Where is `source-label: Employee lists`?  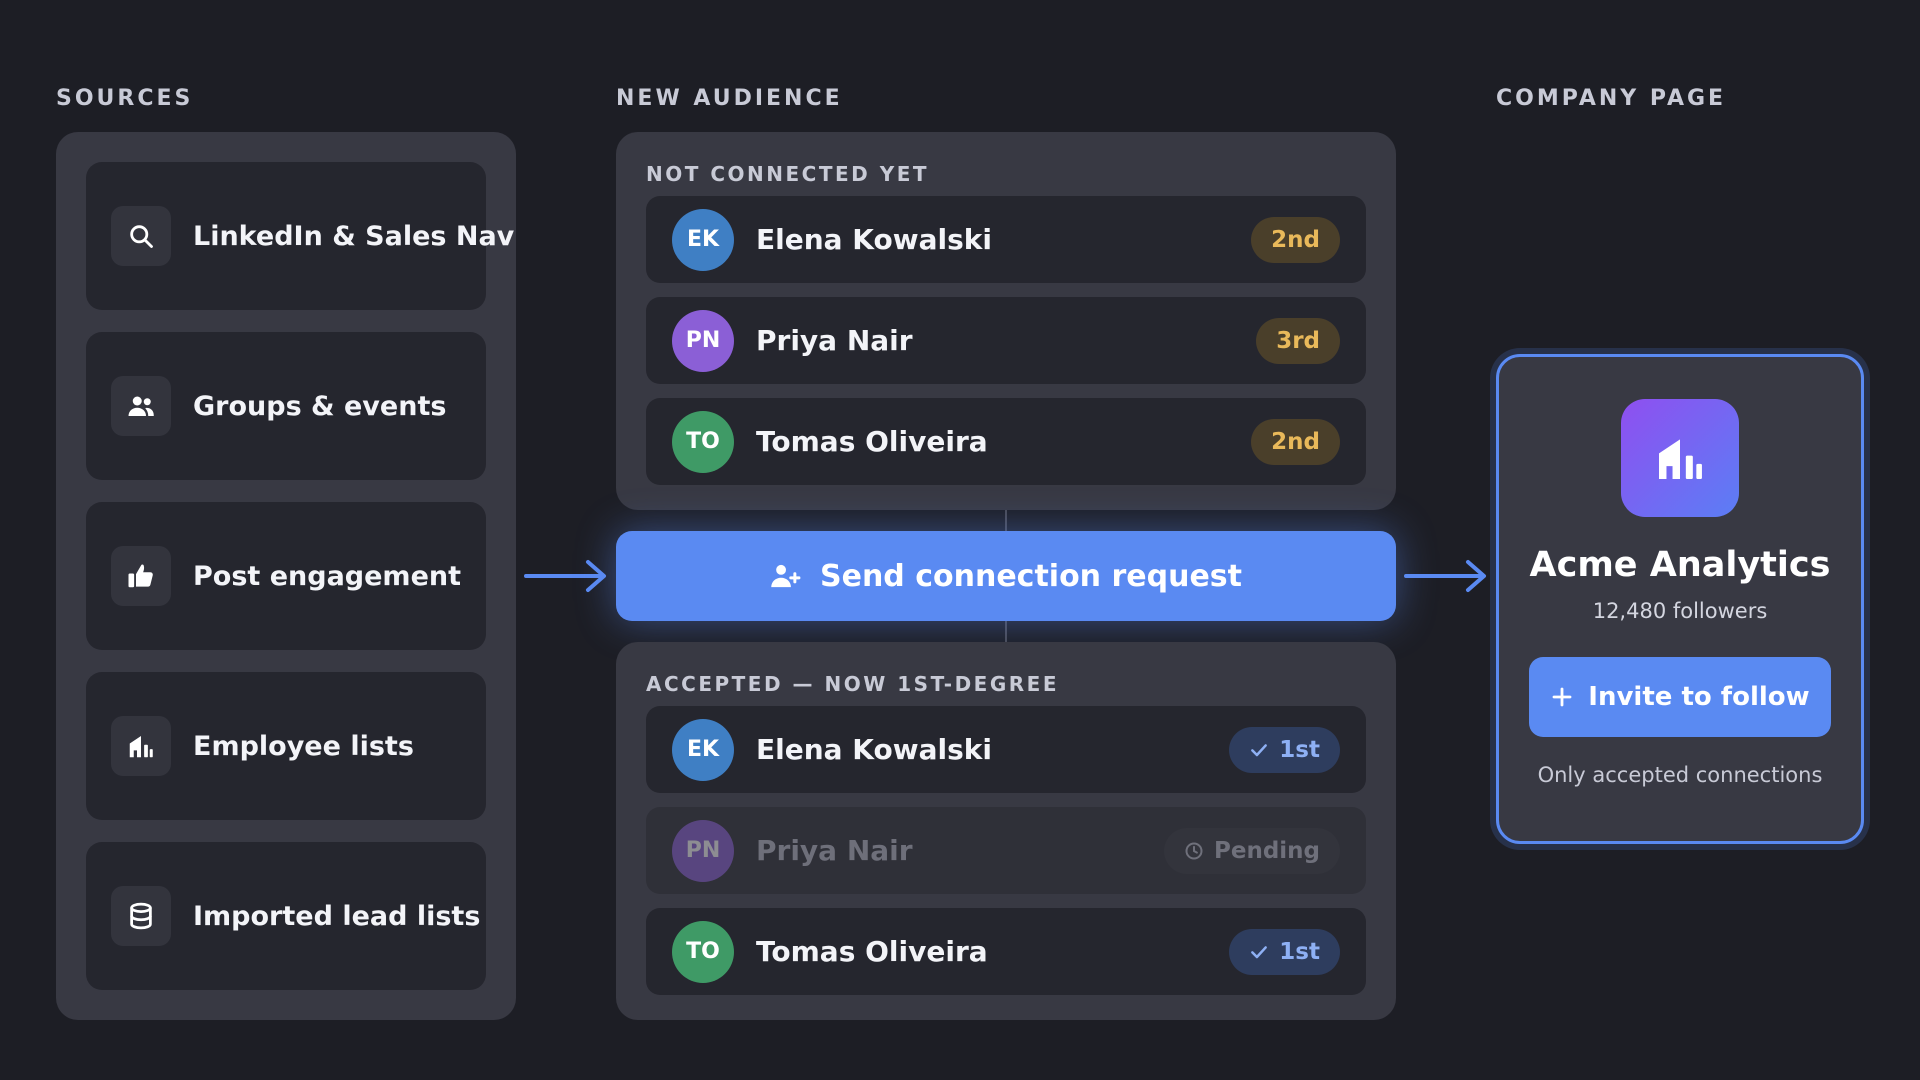 source-label: Employee lists is located at coordinates (303, 746).